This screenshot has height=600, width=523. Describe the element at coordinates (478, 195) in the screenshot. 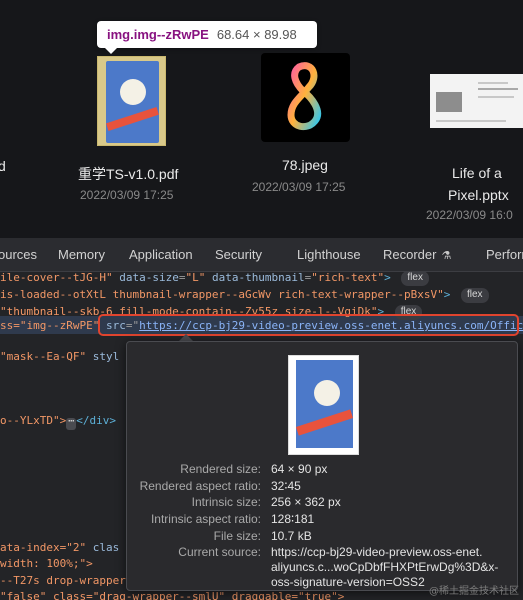

I see `file-name-pptx-line2: Pixel.pptx` at that location.